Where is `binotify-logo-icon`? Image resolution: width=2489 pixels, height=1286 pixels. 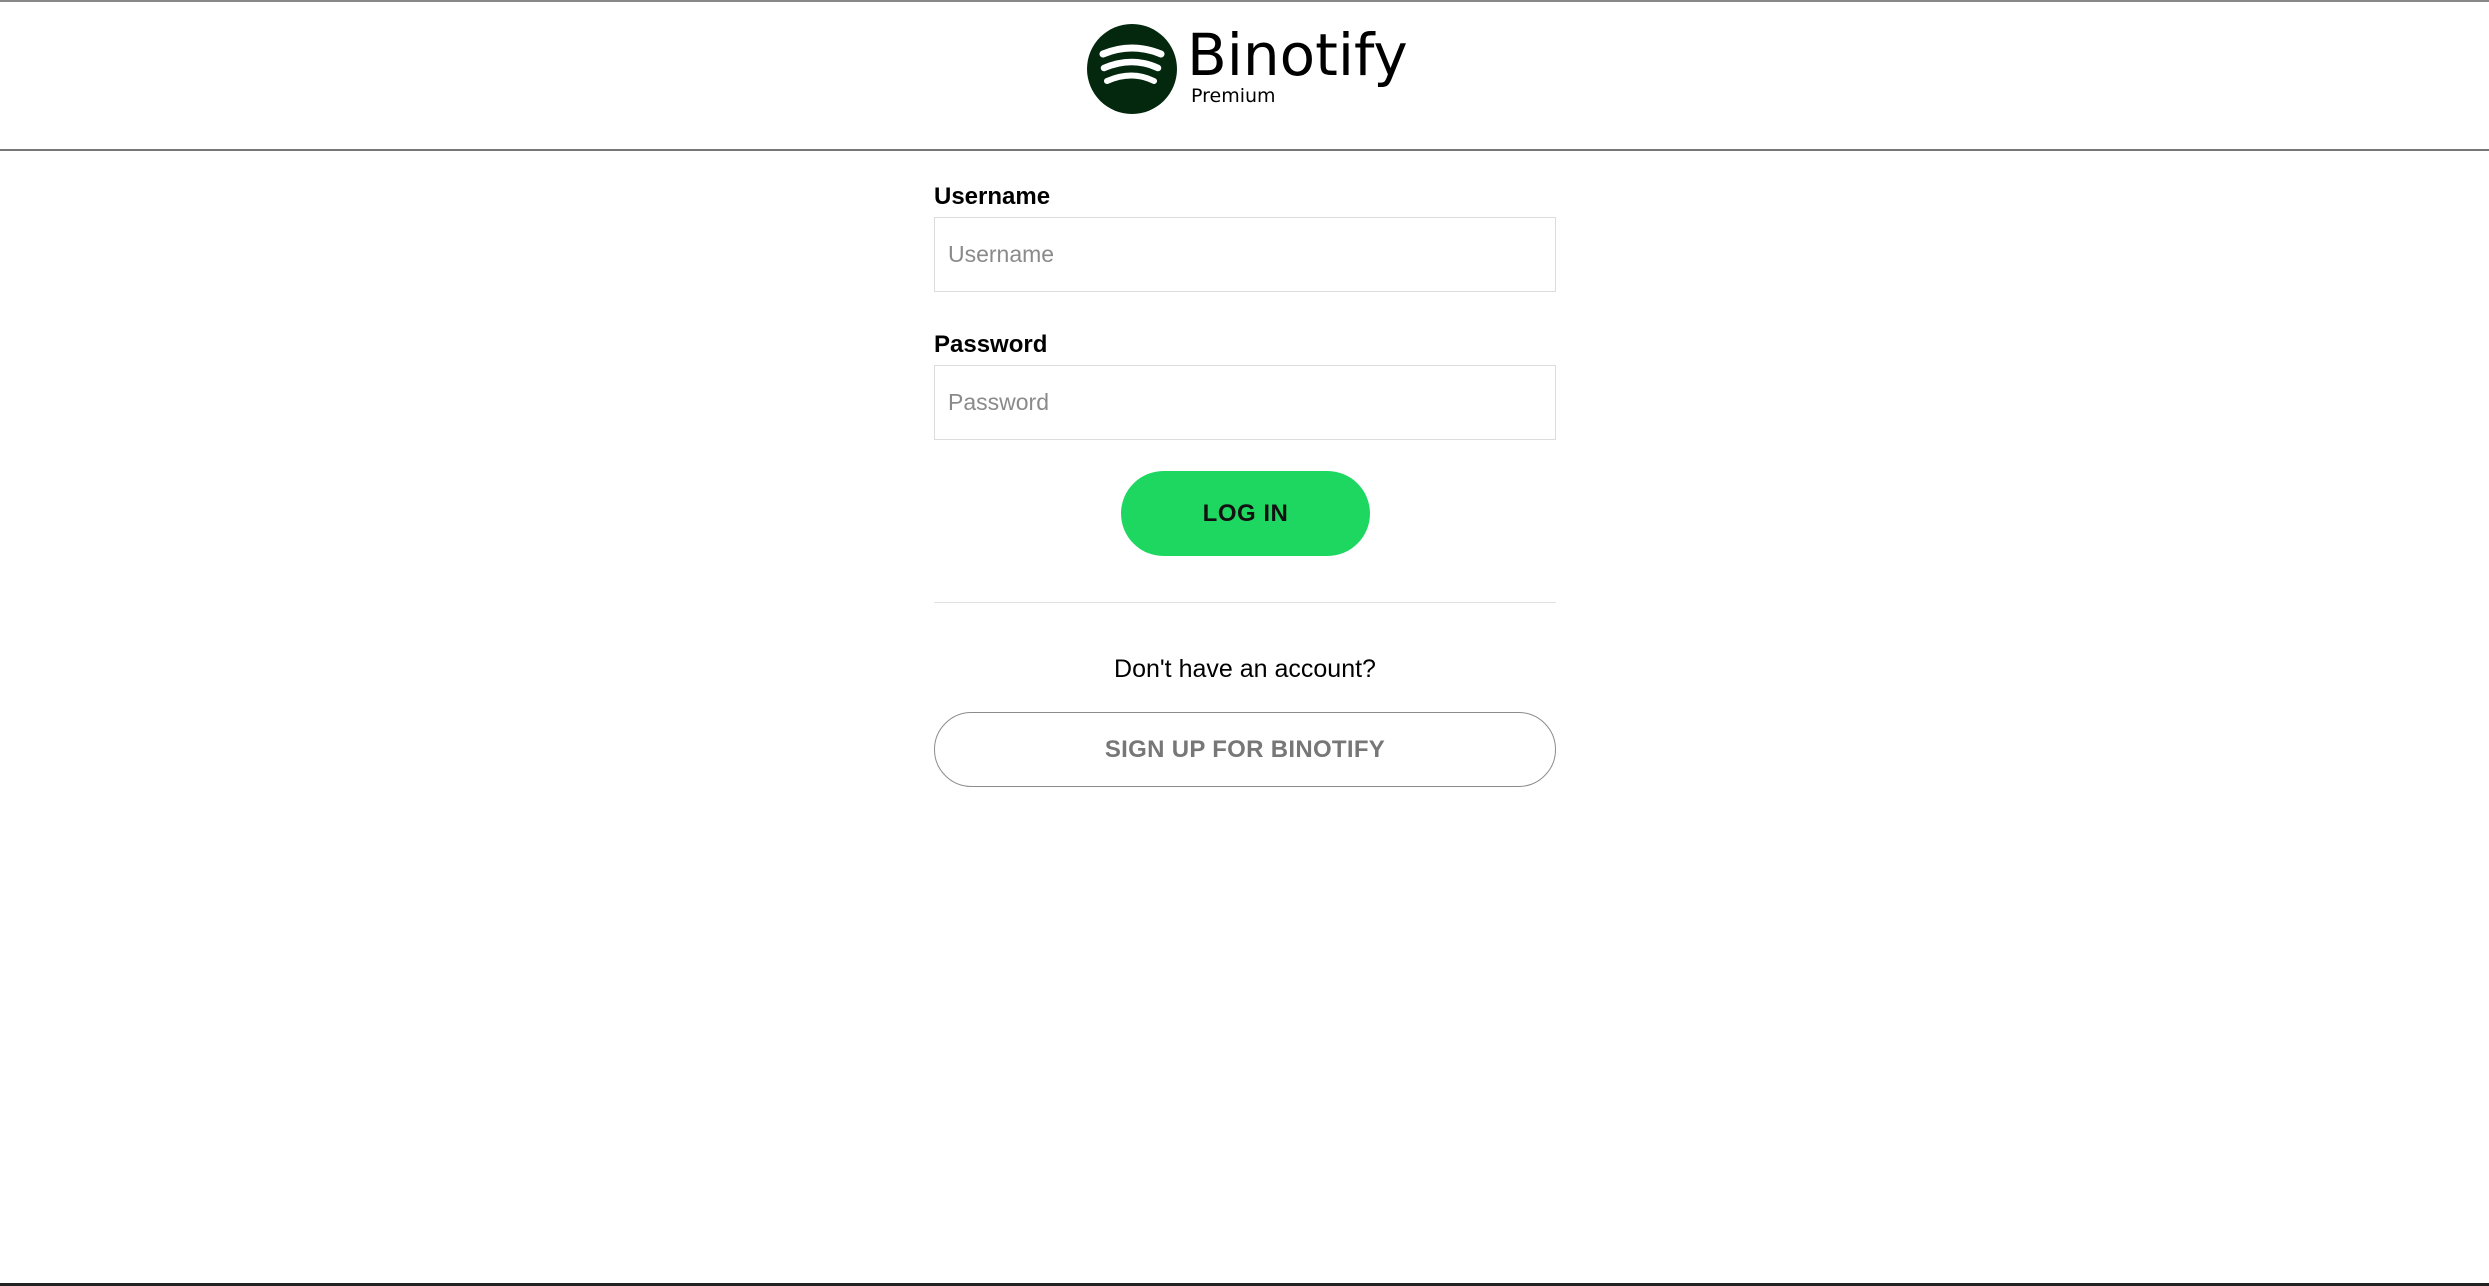
binotify-logo-icon is located at coordinates (1132, 69).